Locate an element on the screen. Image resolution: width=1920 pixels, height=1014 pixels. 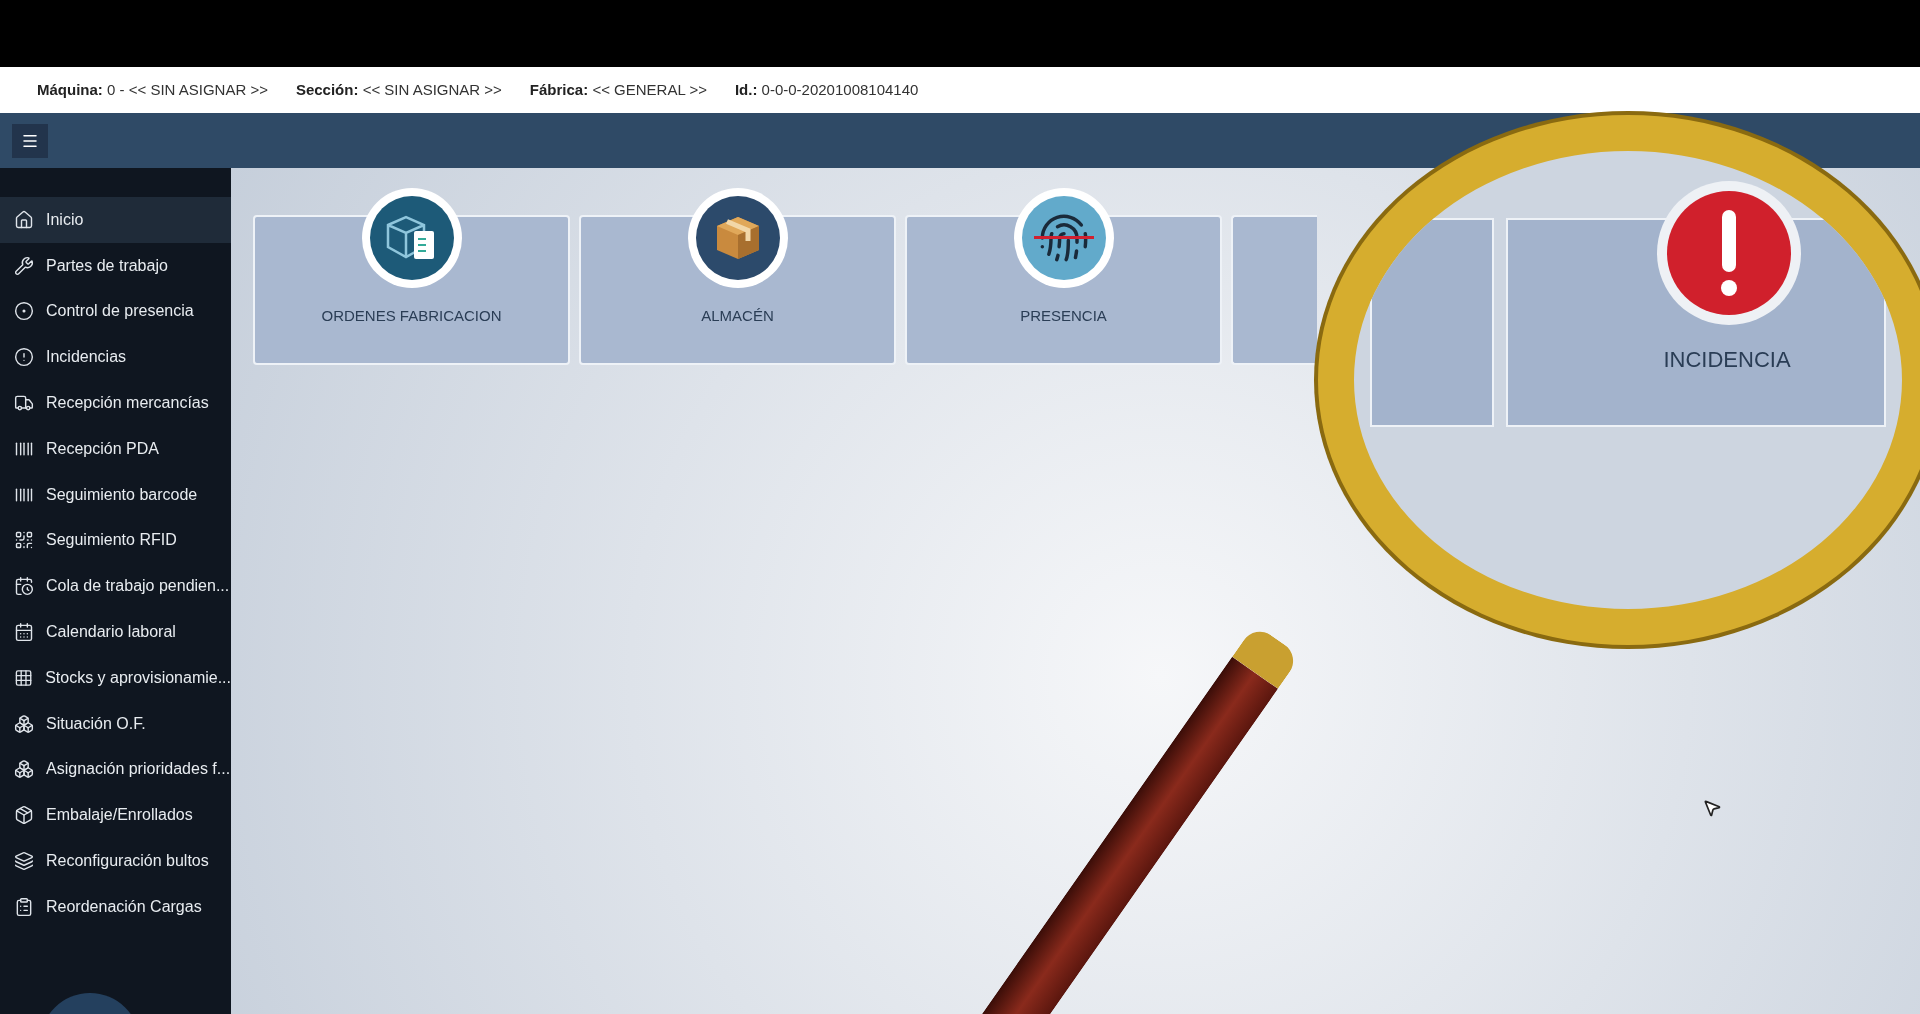
sidebar-item: Situación O.F. is located at coordinates (115, 723).